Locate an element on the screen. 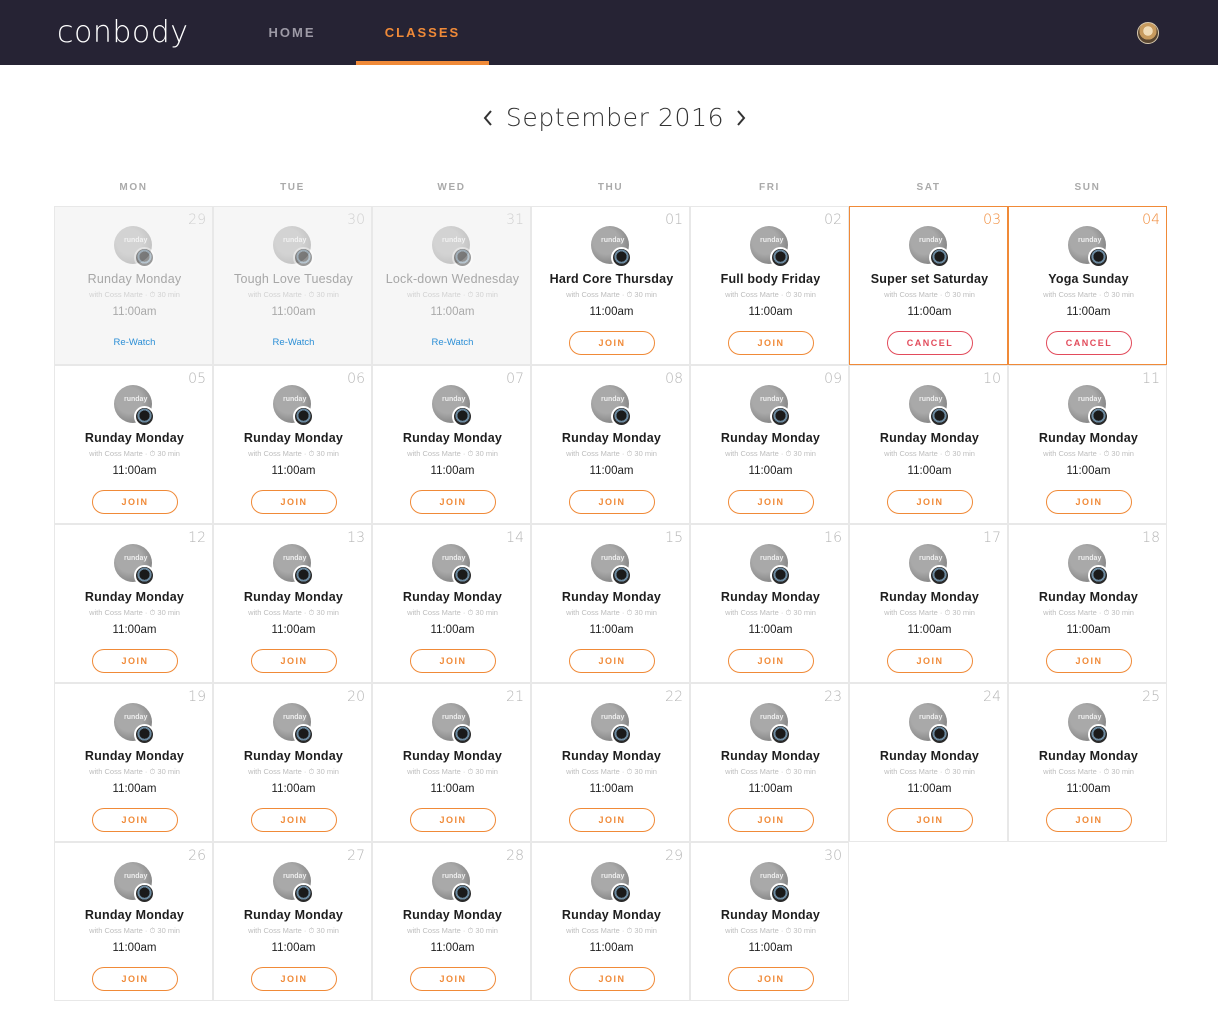  next-month-arrow-icon is located at coordinates (741, 118).